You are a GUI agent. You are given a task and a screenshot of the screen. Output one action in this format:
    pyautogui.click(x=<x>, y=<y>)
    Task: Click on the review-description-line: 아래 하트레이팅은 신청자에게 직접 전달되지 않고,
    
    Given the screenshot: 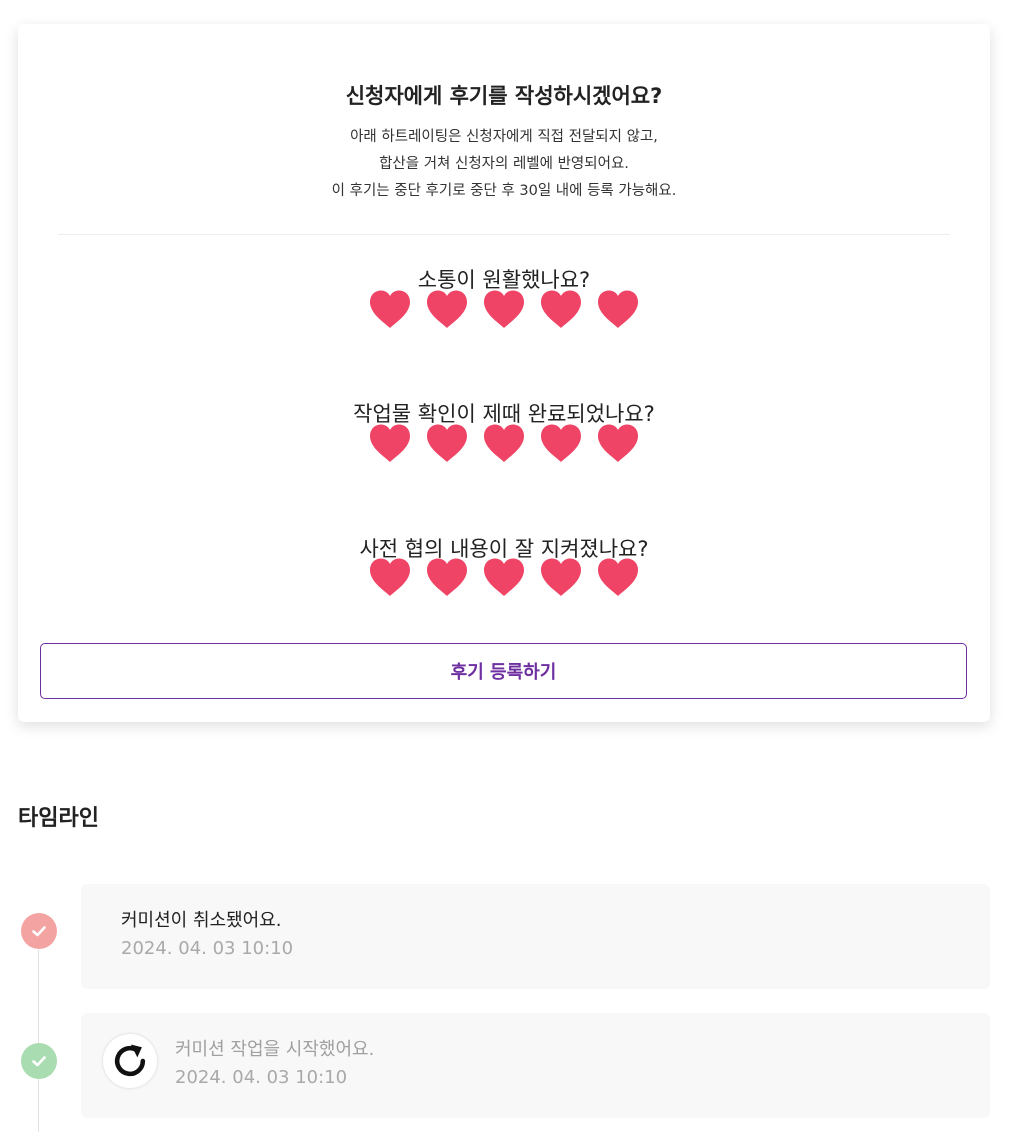 What is the action you would take?
    pyautogui.click(x=504, y=137)
    